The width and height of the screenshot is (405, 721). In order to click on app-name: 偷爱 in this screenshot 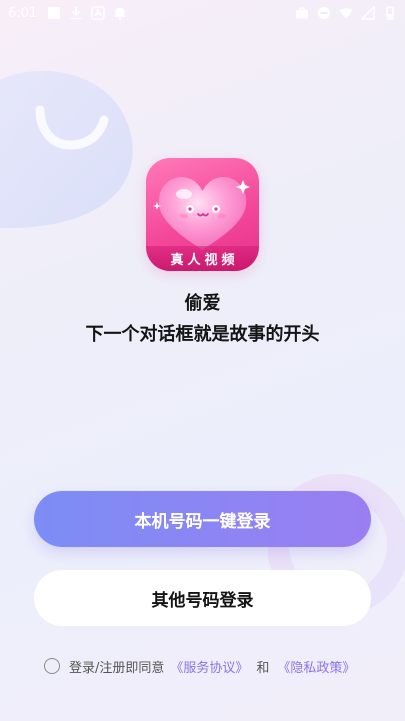, I will do `click(202, 303)`.